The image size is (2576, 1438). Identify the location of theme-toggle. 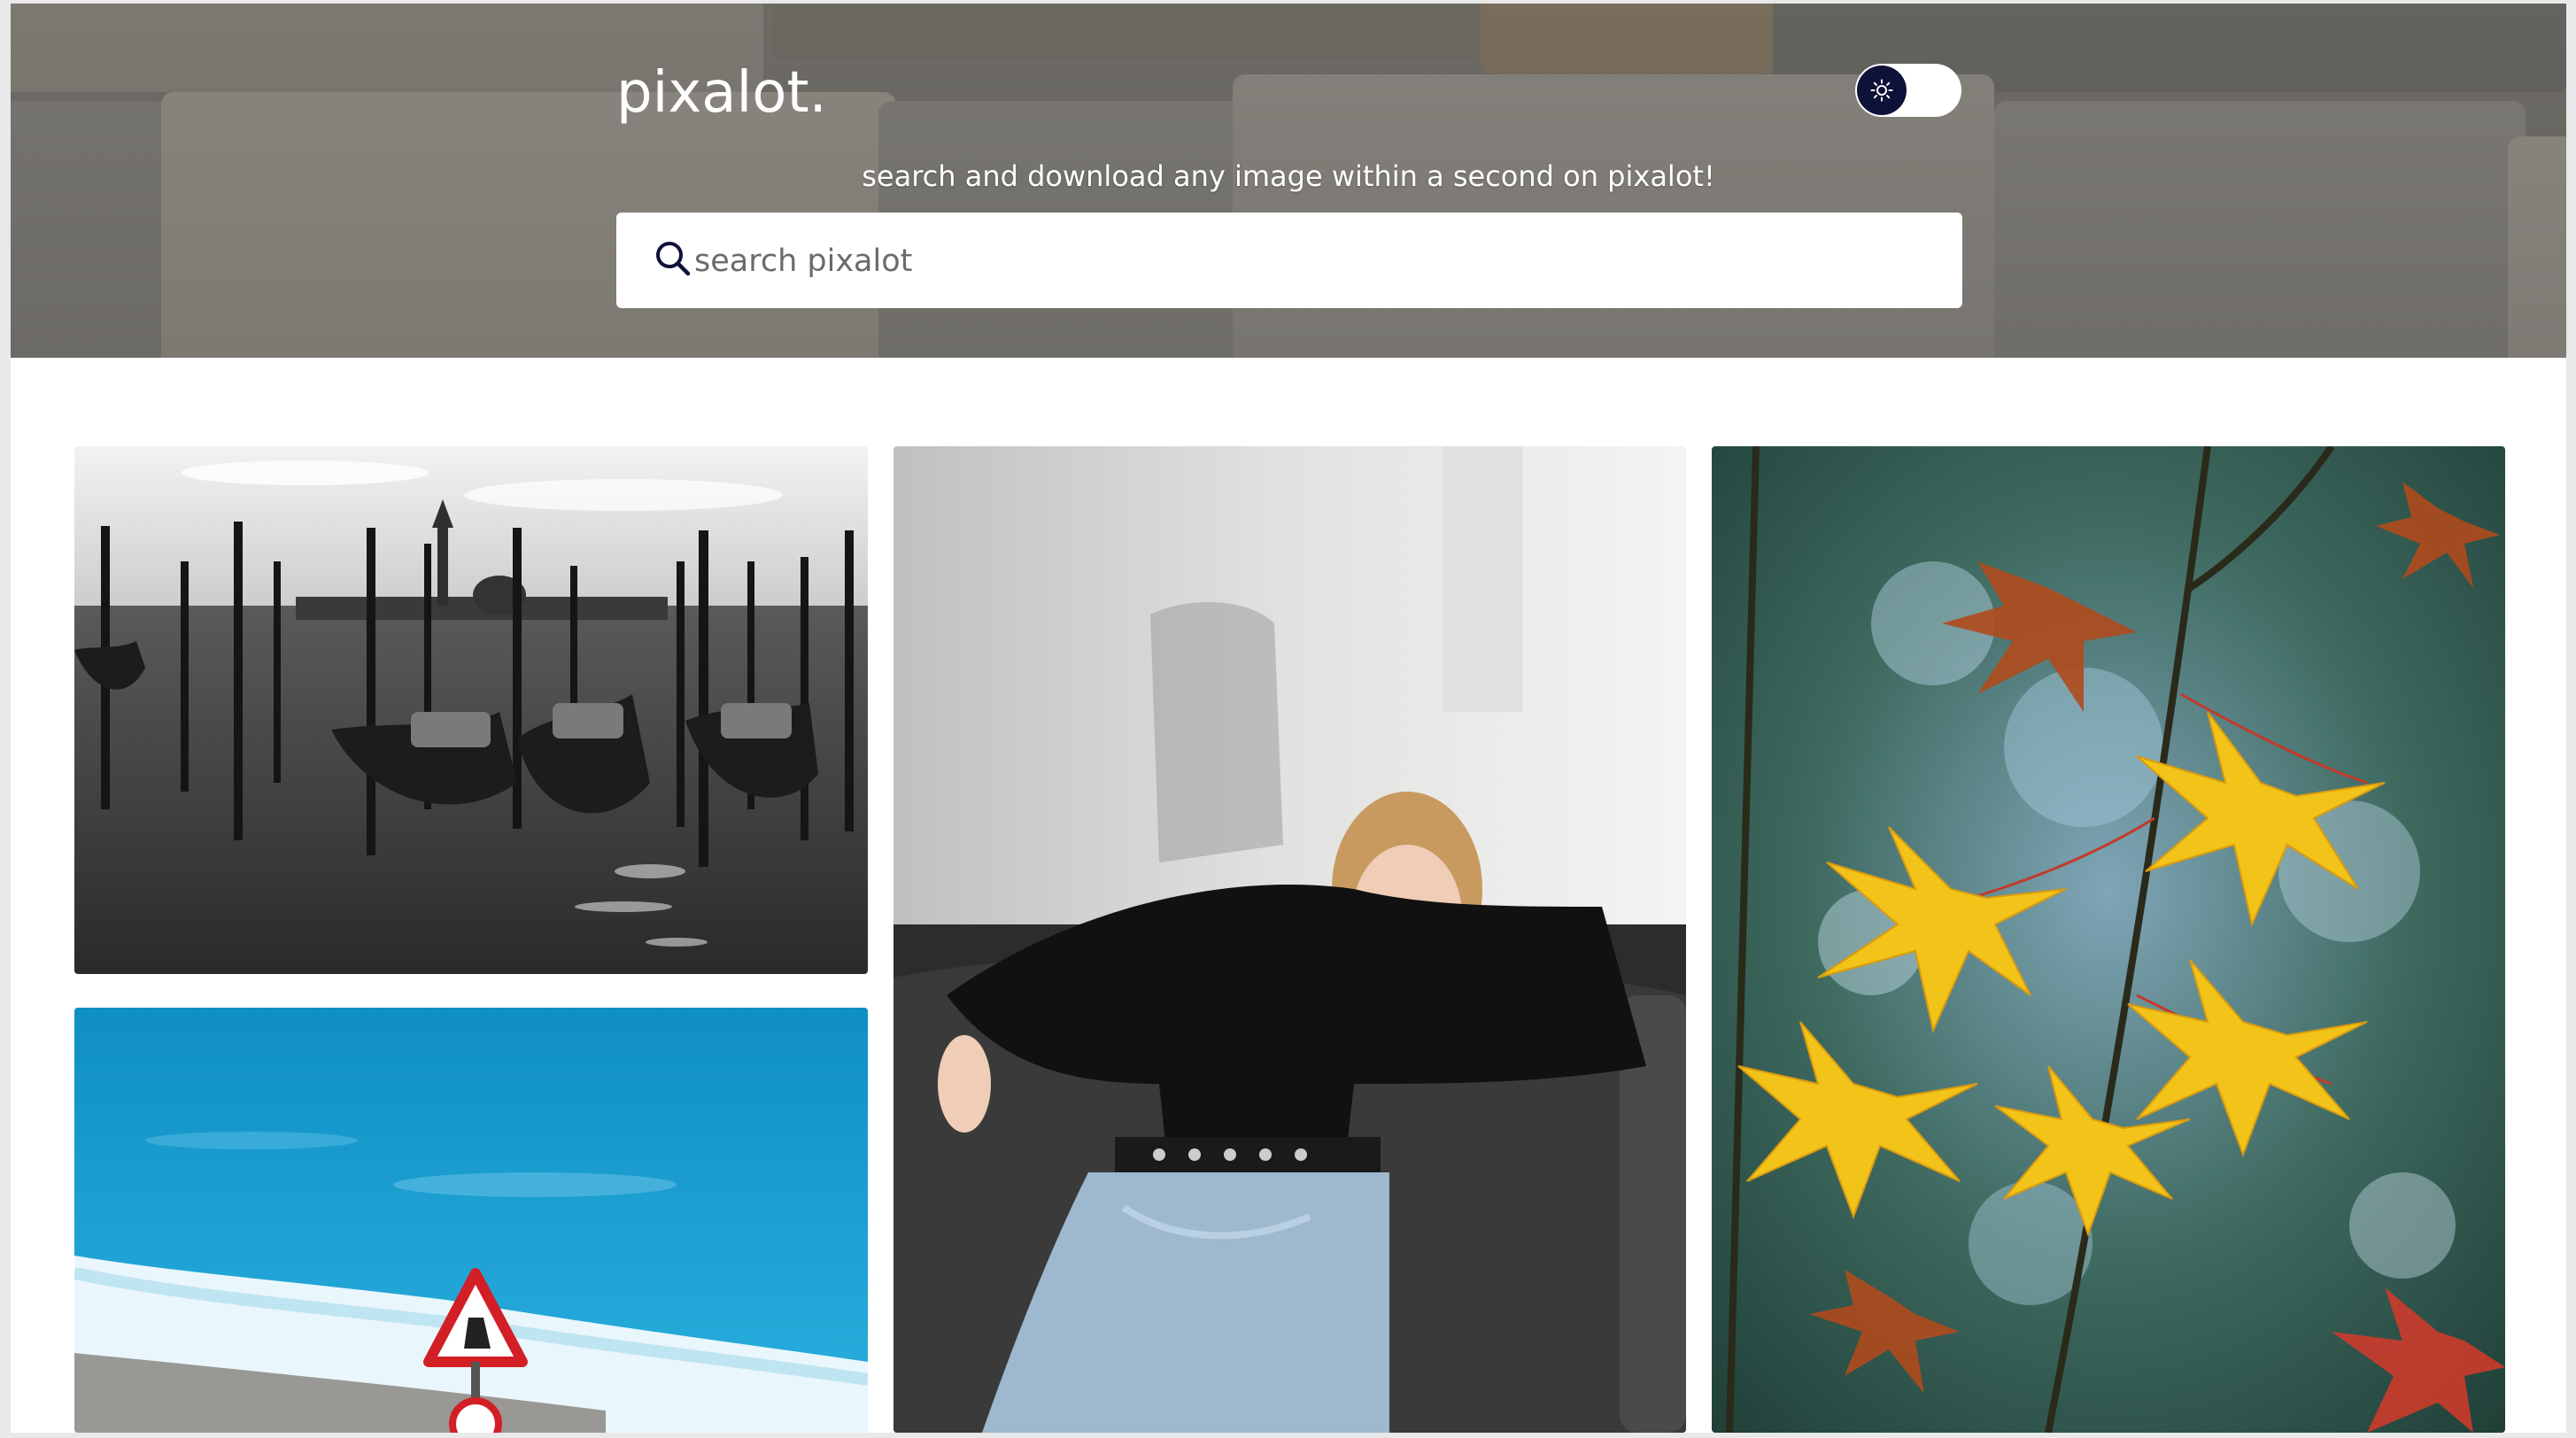
(1908, 91).